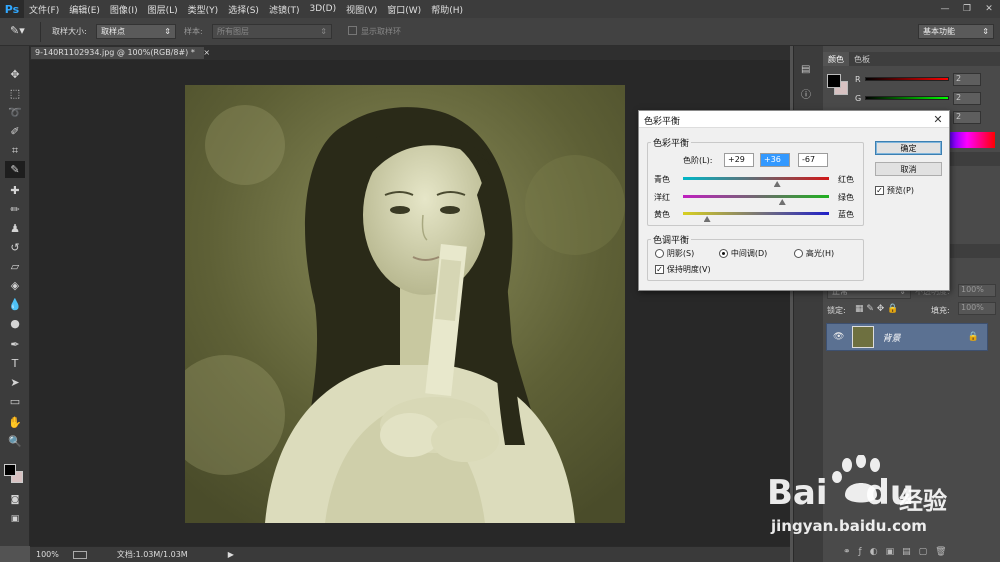 Image resolution: width=1000 pixels, height=562 pixels. What do you see at coordinates (15, 441) in the screenshot?
I see `zoom-tool-icon: 🔍` at bounding box center [15, 441].